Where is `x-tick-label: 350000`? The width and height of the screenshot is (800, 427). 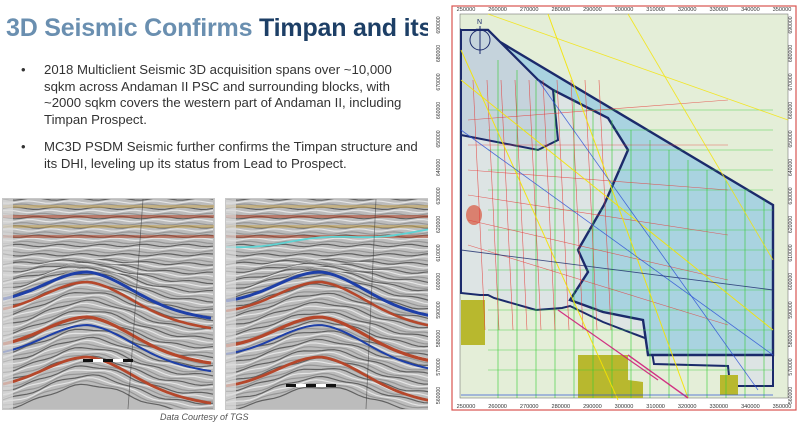 x-tick-label: 350000 is located at coordinates (782, 10).